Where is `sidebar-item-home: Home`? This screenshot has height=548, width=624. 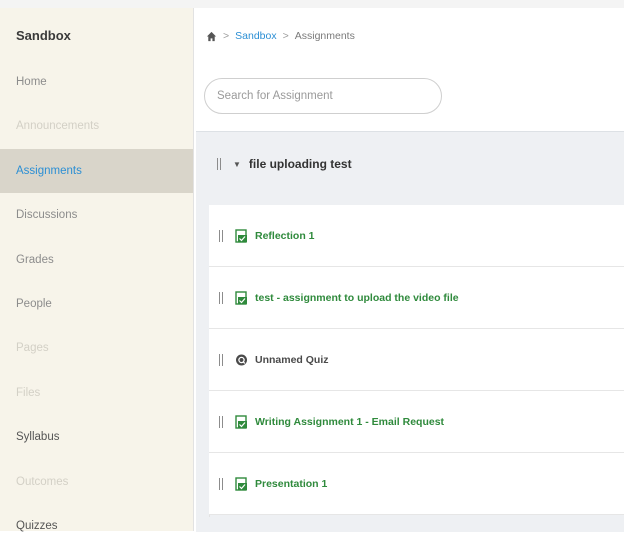 sidebar-item-home: Home is located at coordinates (96, 82).